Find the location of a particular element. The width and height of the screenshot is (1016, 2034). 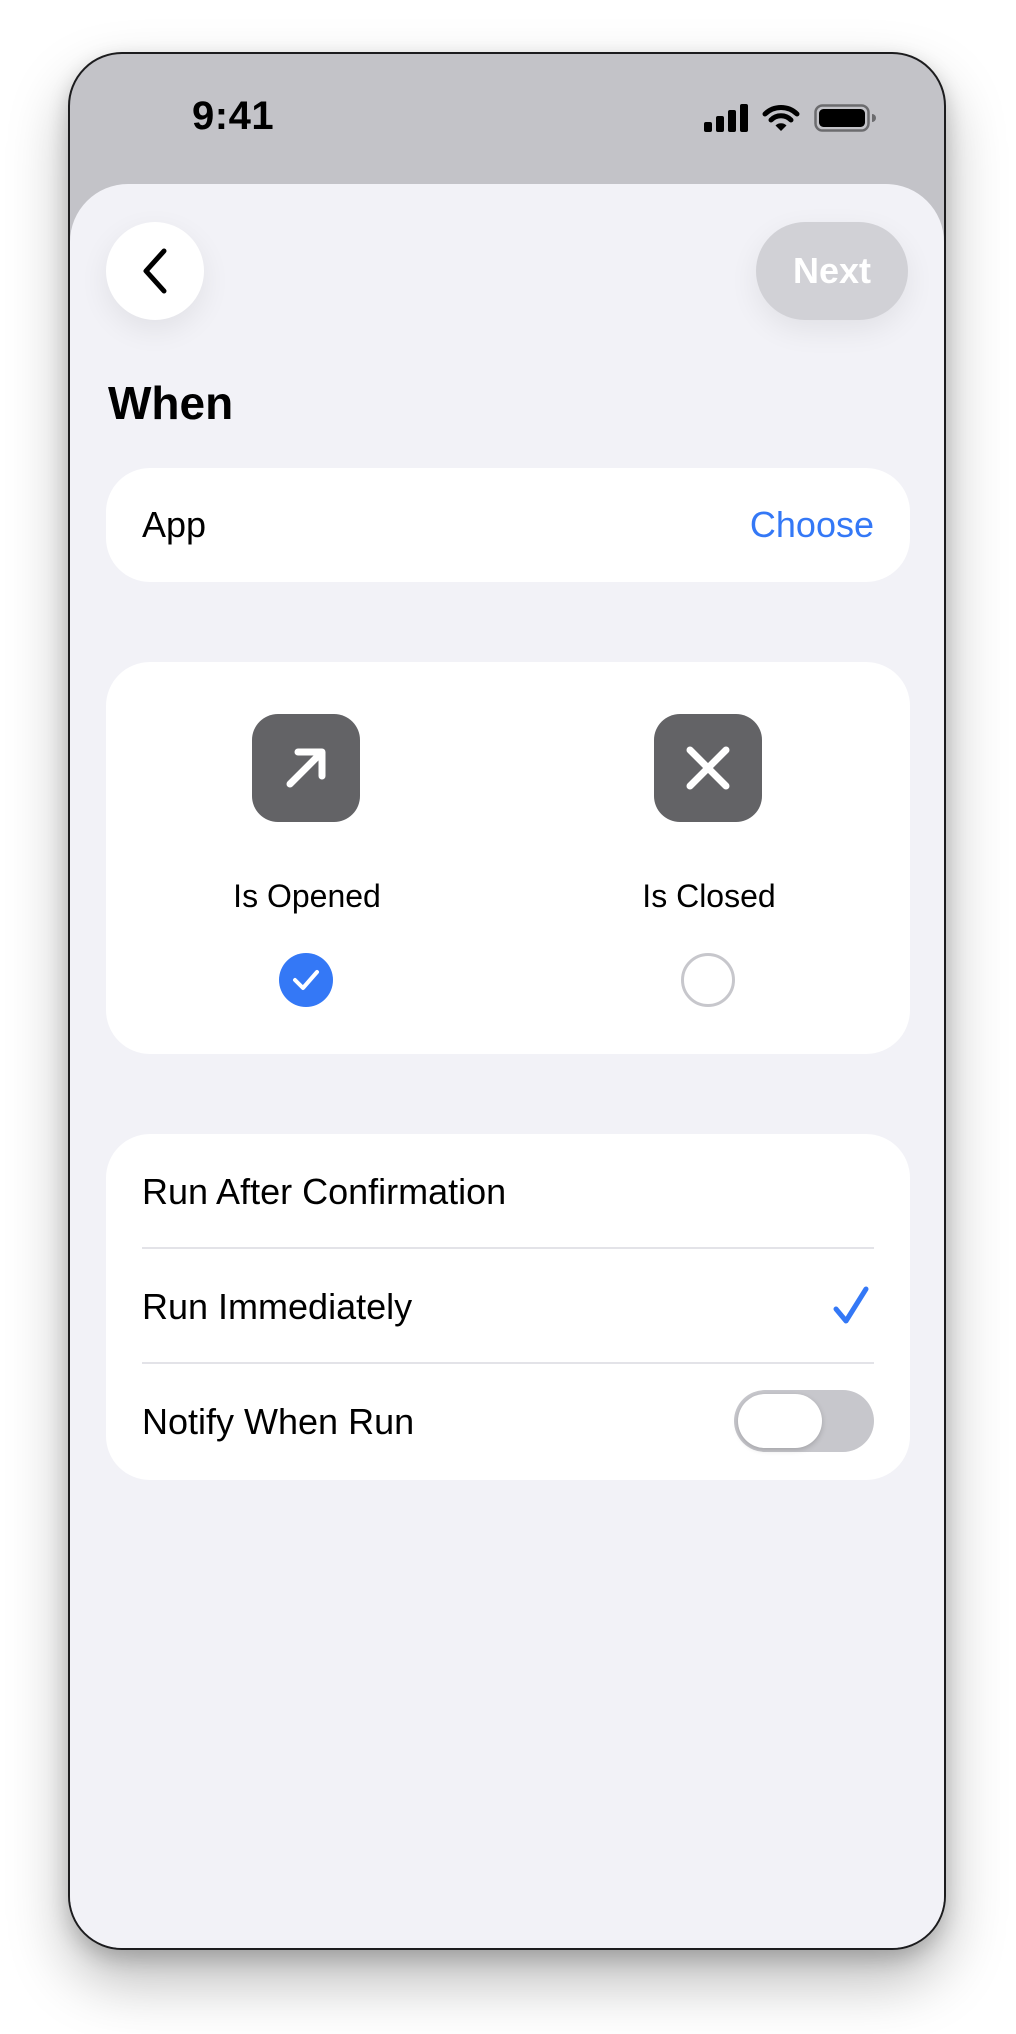

status-icons is located at coordinates (790, 118).